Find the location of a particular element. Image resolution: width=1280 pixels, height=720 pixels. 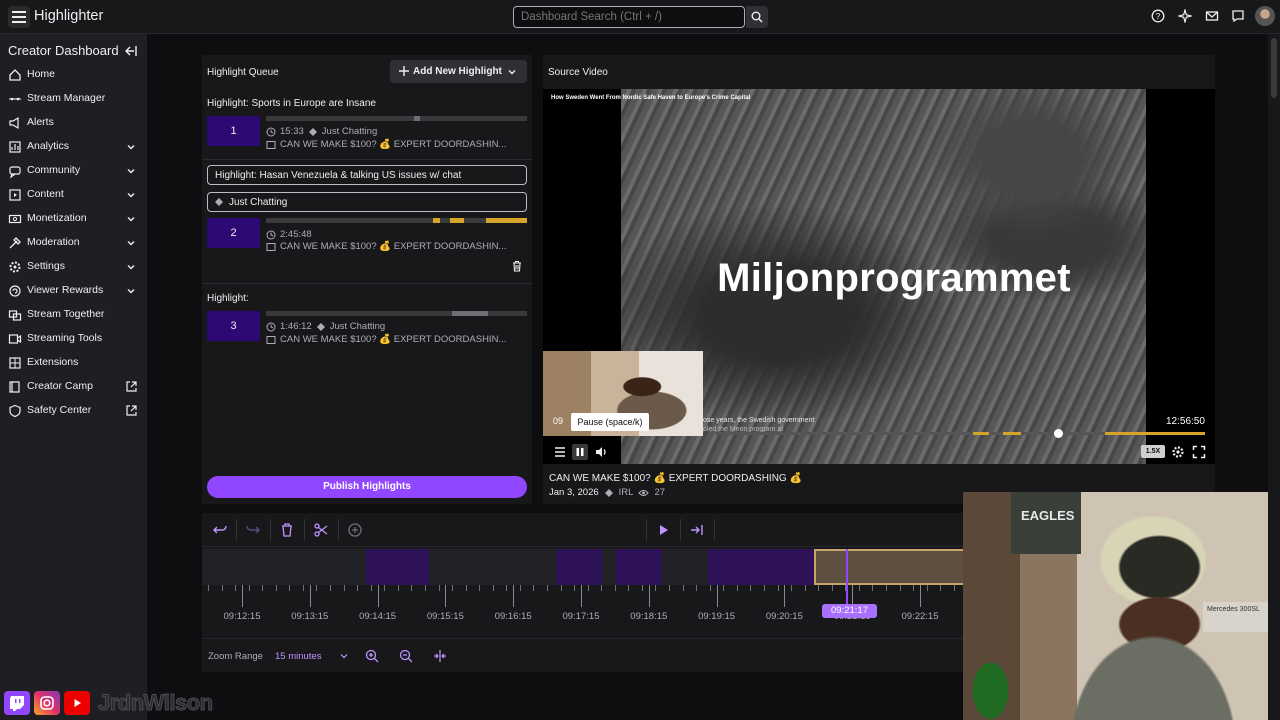

sidebar-item-label: Community is located at coordinates (54, 170).